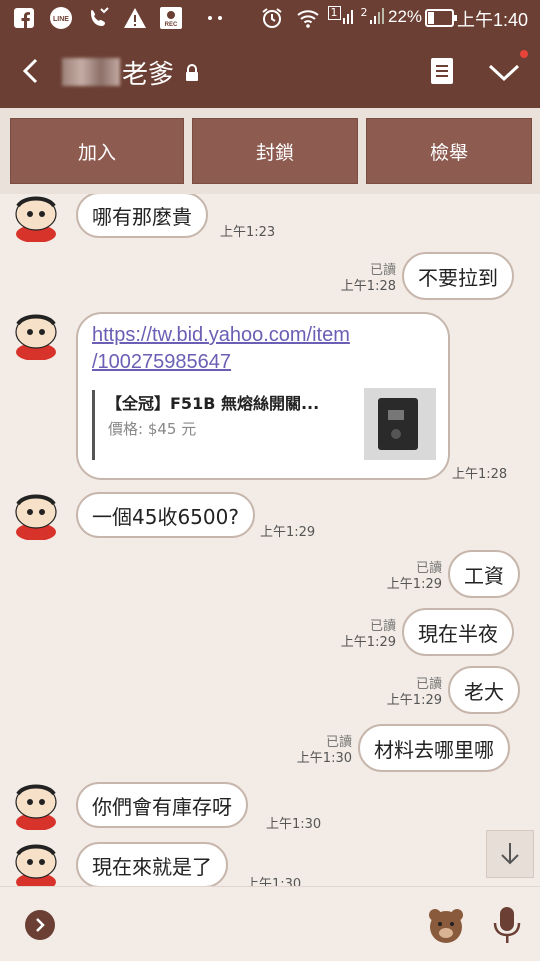 Image resolution: width=540 pixels, height=961 pixels. What do you see at coordinates (492, 20) in the screenshot?
I see `status-time: 上午1:40` at bounding box center [492, 20].